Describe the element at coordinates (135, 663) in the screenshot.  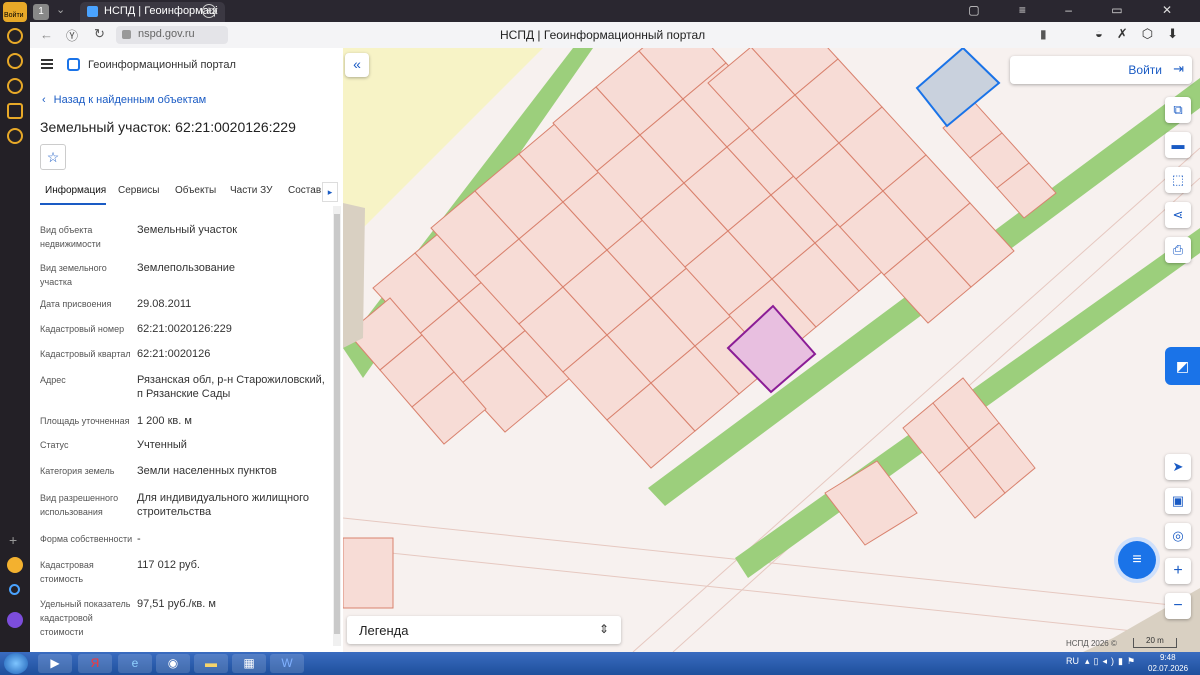
I see `ie-icon: e` at that location.